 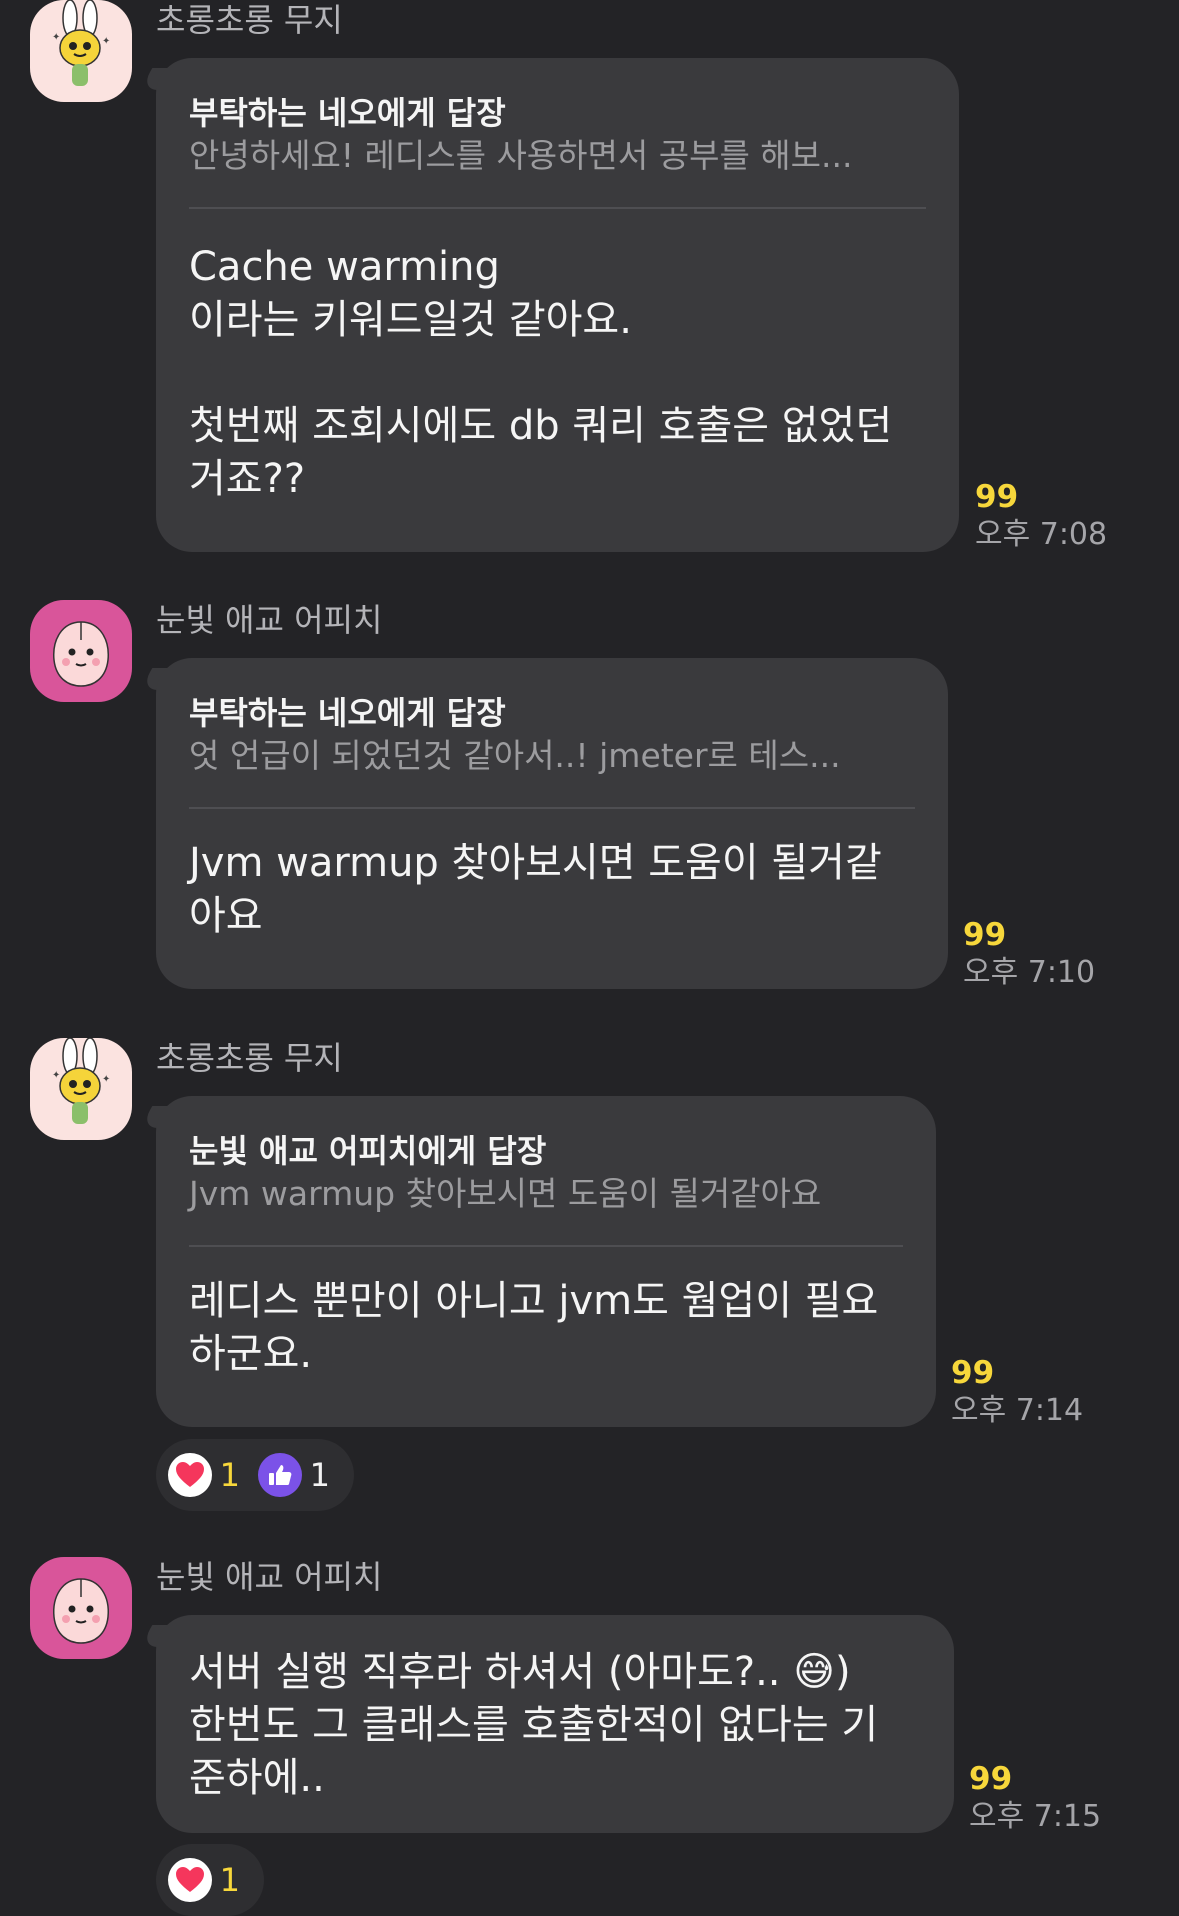 I want to click on message-meta: 99 오후 7:08, so click(x=1041, y=516).